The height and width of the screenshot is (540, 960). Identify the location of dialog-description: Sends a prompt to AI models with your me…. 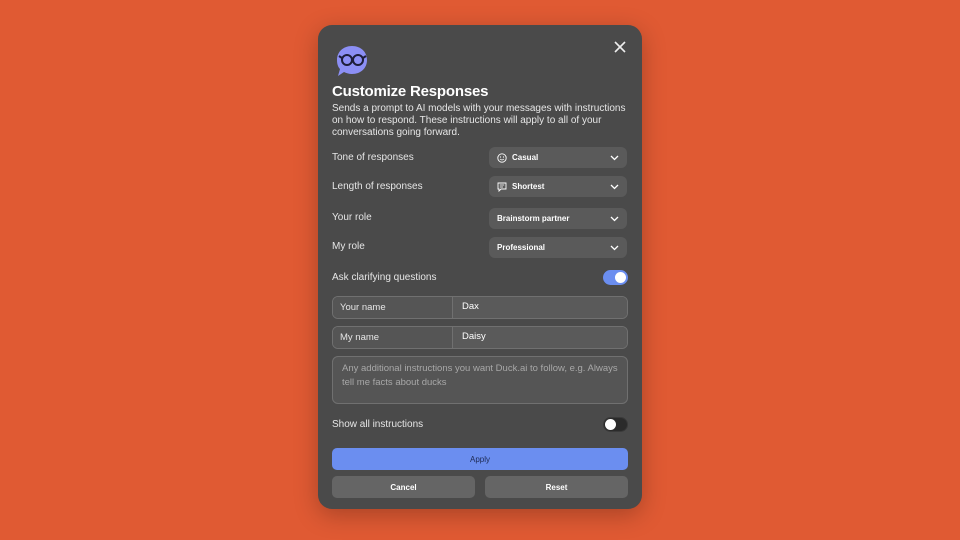
(479, 120).